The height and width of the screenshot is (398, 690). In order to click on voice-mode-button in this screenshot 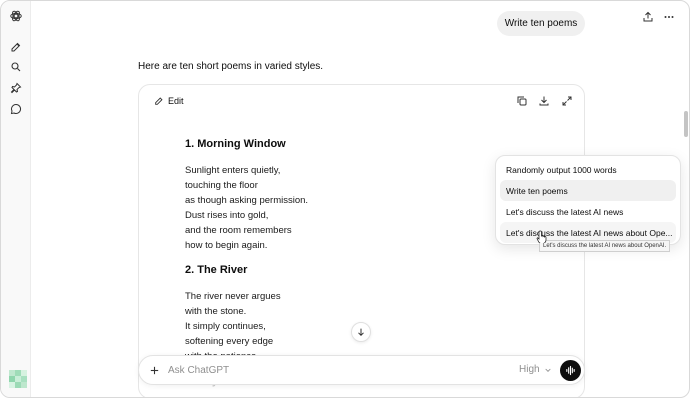, I will do `click(570, 370)`.